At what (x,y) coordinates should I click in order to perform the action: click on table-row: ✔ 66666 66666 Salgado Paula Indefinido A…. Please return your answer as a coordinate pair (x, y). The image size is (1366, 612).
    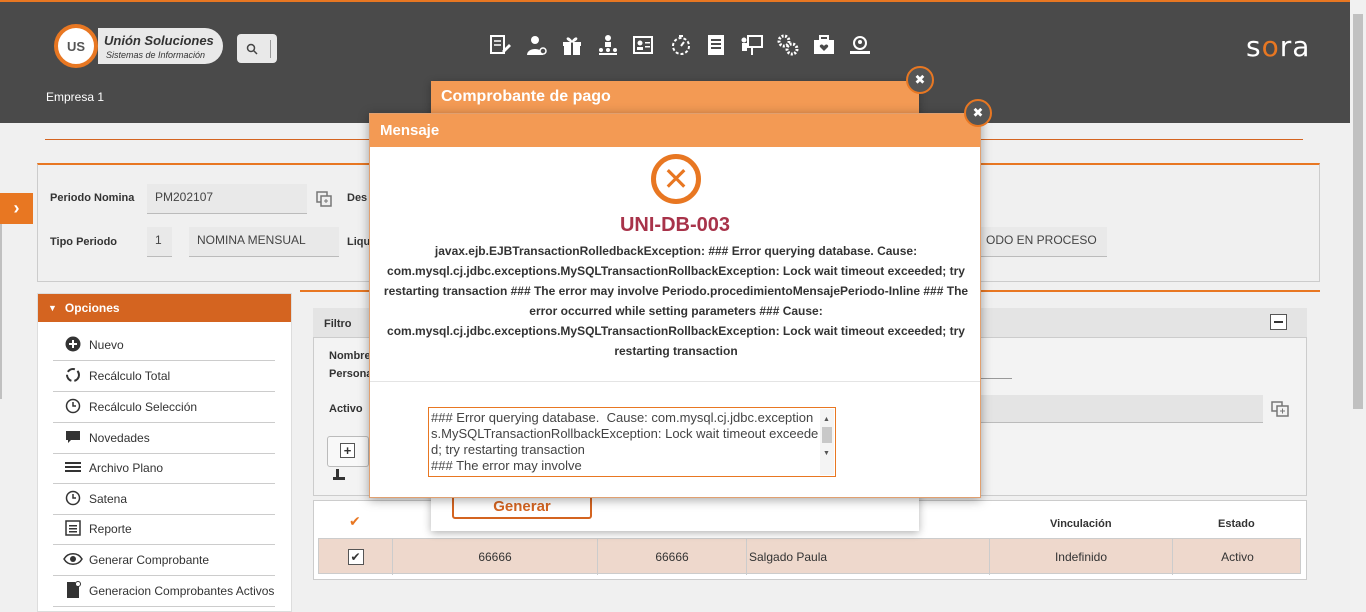
    Looking at the image, I should click on (809, 556).